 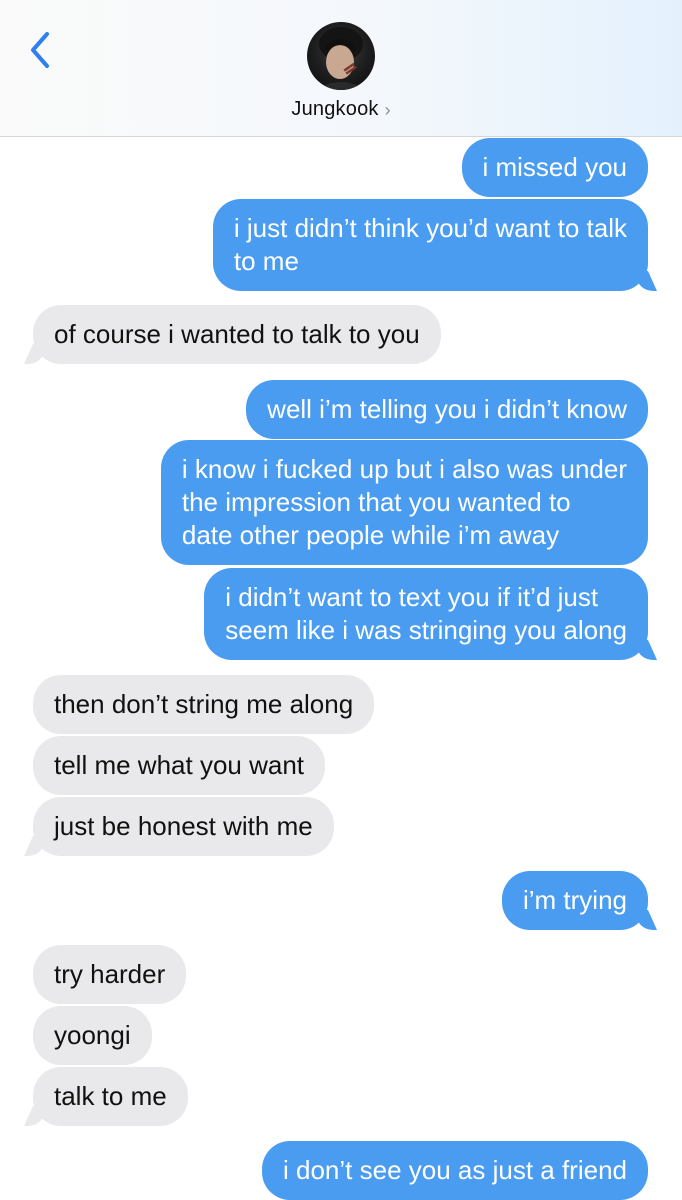 I want to click on message-text: to me, so click(x=266, y=261).